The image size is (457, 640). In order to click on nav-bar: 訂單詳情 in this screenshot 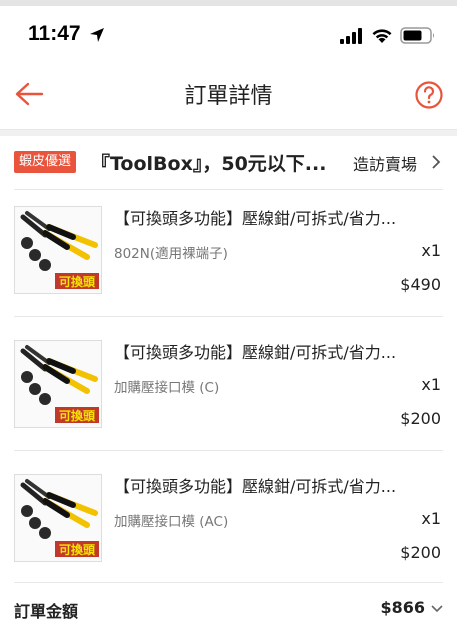, I will do `click(228, 94)`.